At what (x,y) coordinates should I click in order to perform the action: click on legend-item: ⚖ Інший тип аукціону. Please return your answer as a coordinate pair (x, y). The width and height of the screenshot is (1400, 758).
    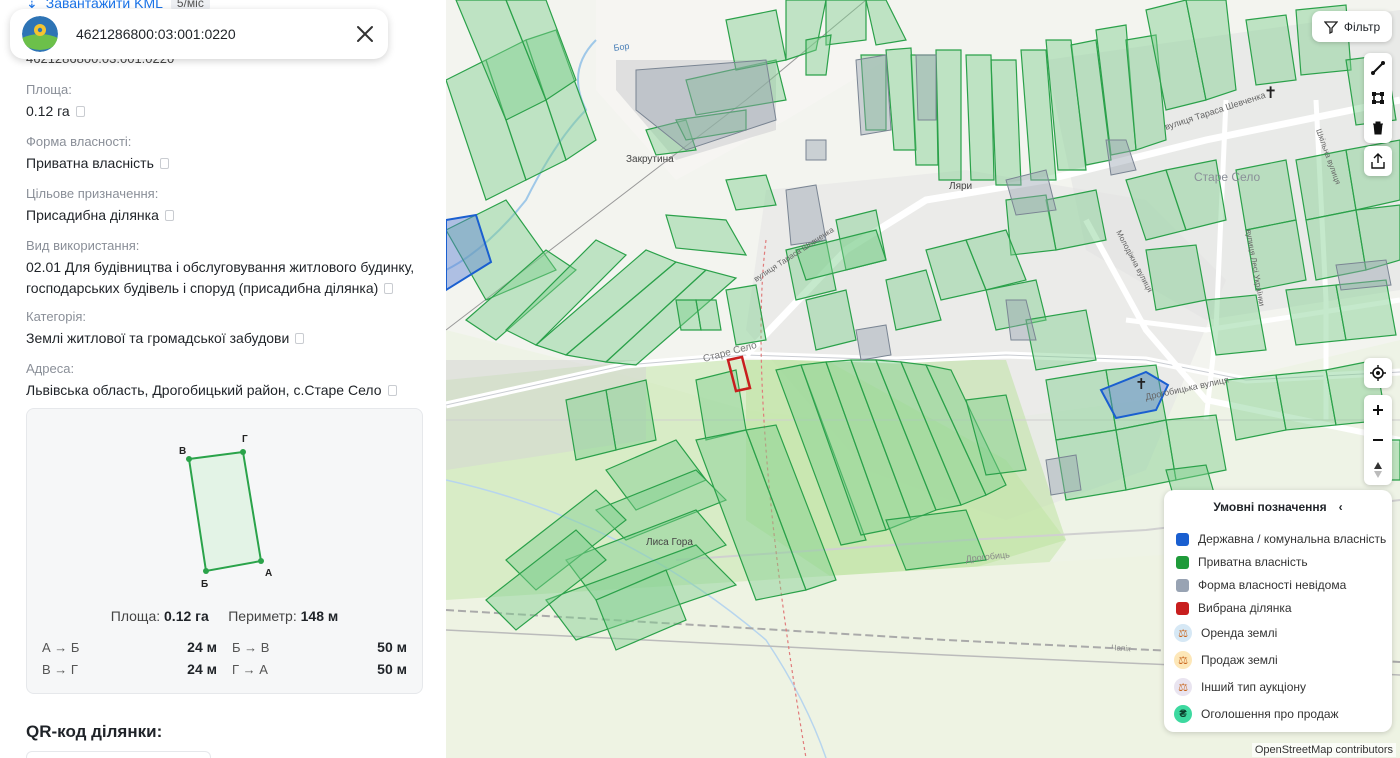
    Looking at the image, I should click on (1240, 687).